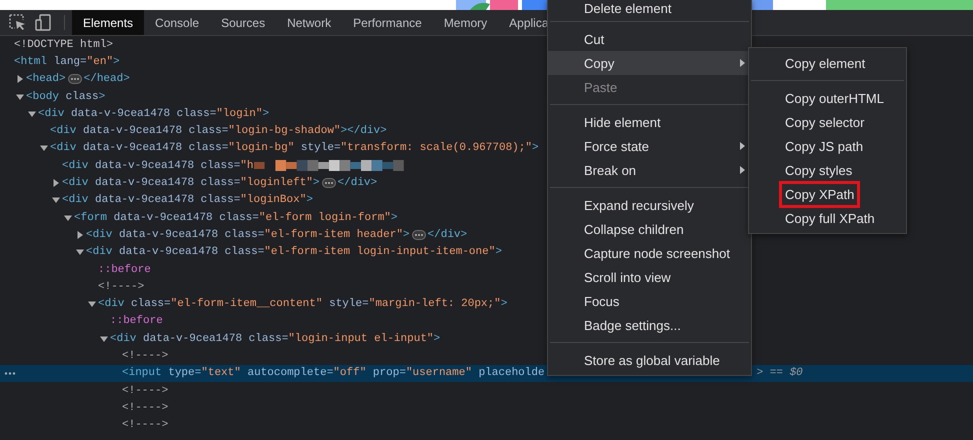 This screenshot has height=440, width=973. What do you see at coordinates (827, 63) in the screenshot?
I see `menu-item: Copy element` at bounding box center [827, 63].